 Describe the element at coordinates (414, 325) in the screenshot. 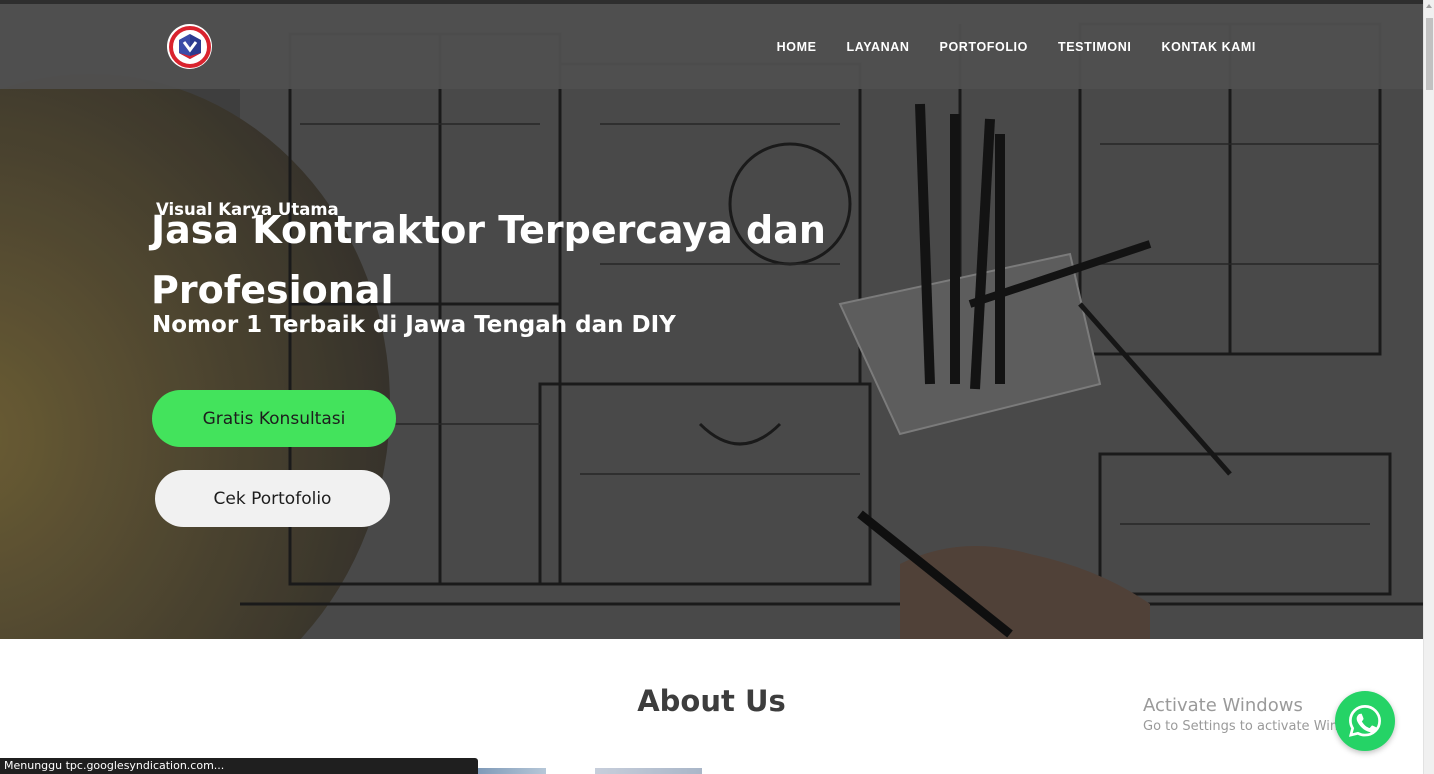

I see `hero-subtitle: Nomor 1 Terbaik di Jawa Tengah dan DIY` at that location.